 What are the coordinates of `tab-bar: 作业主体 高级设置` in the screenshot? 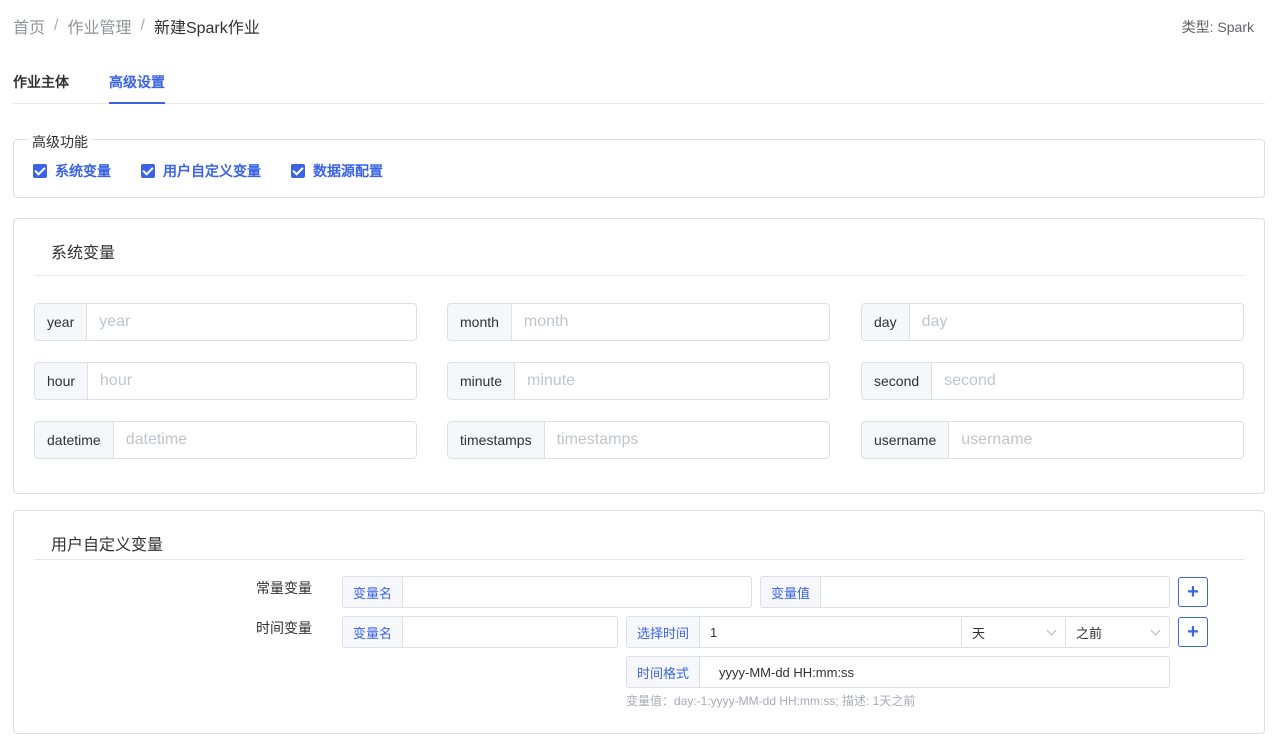 It's located at (639, 83).